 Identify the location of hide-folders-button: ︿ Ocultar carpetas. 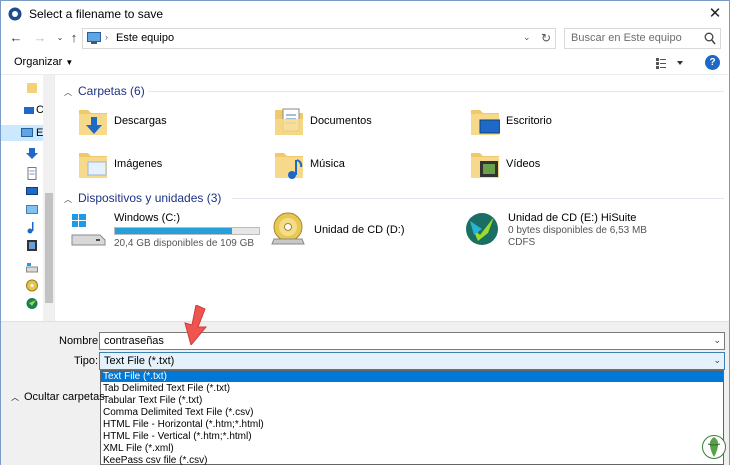
(58, 397).